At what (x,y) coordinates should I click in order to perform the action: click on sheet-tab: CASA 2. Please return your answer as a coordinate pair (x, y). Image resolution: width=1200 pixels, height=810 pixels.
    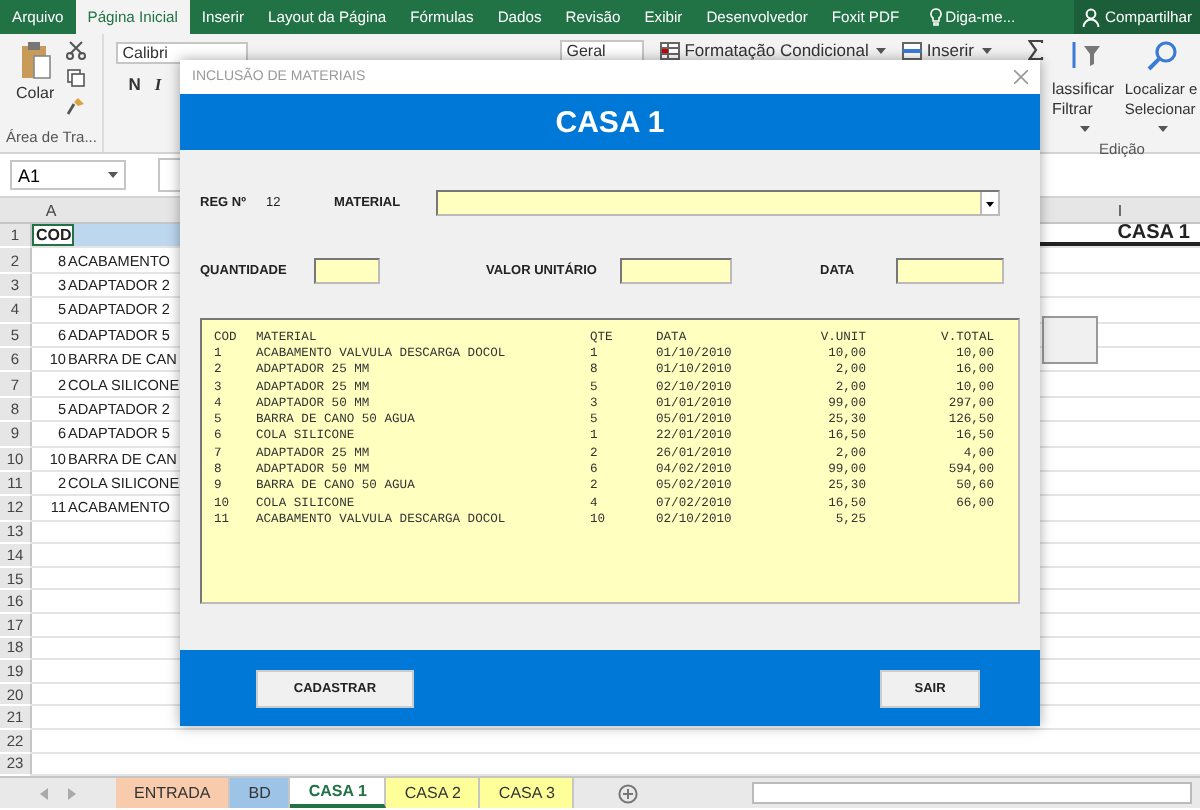
    Looking at the image, I should click on (433, 793).